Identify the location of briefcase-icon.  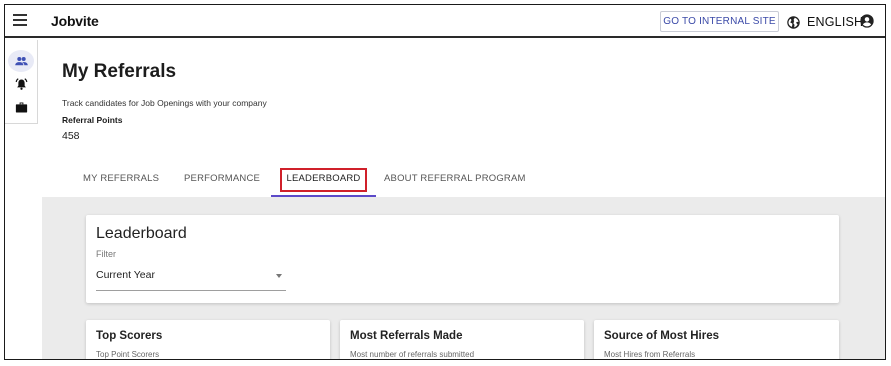
(21, 107).